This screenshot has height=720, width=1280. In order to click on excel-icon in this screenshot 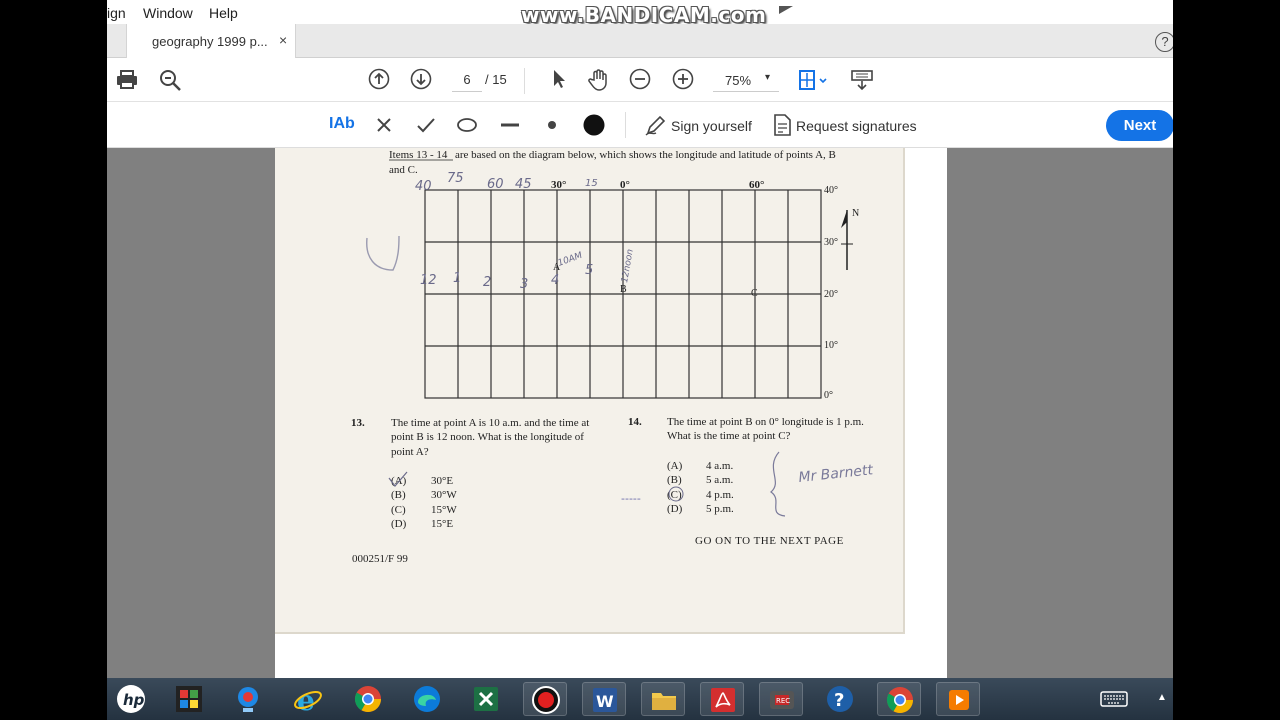, I will do `click(486, 699)`.